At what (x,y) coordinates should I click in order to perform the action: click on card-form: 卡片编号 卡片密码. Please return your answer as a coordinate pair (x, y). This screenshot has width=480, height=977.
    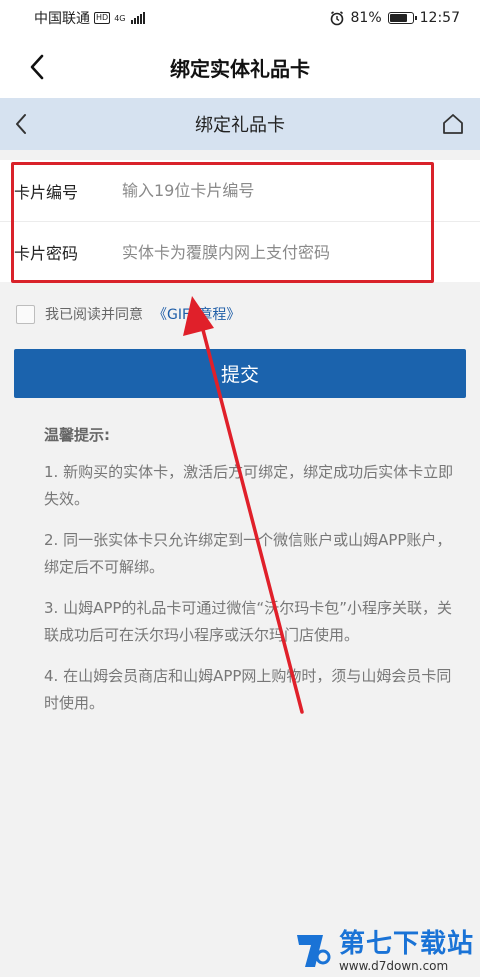
    Looking at the image, I should click on (240, 221).